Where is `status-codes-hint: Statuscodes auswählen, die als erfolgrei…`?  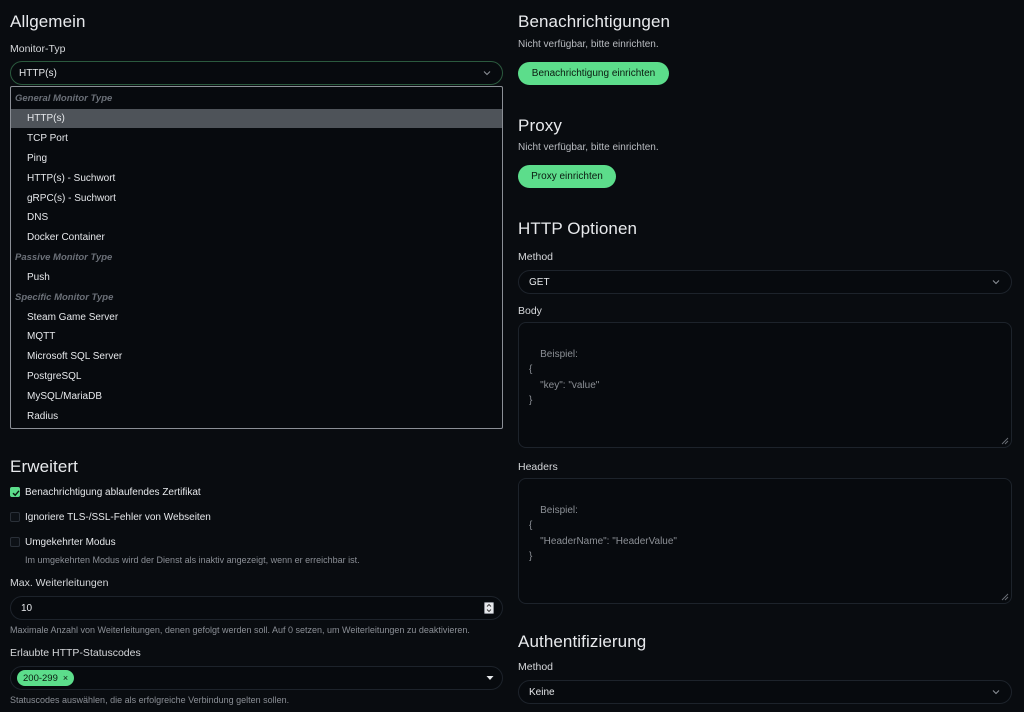
status-codes-hint: Statuscodes auswählen, die als erfolgrei… is located at coordinates (150, 700).